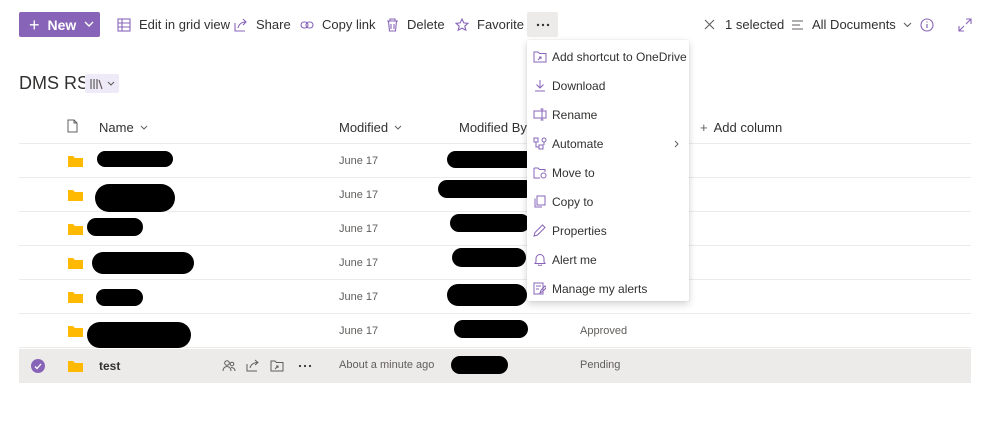  What do you see at coordinates (349, 24) in the screenshot?
I see `copy-link-label: Copy link` at bounding box center [349, 24].